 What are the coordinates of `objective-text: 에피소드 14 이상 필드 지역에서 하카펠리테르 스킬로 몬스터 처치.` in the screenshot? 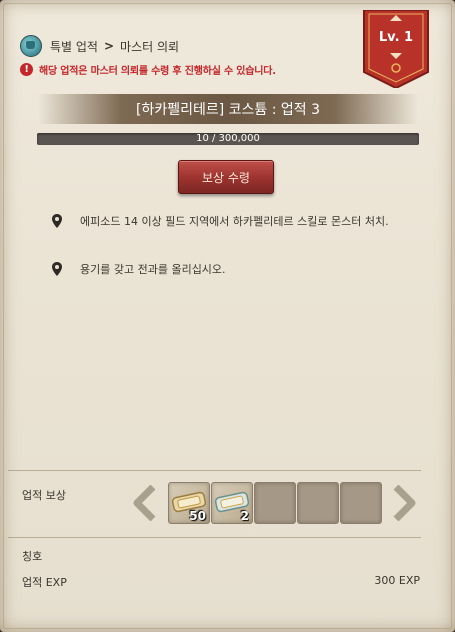 It's located at (234, 221).